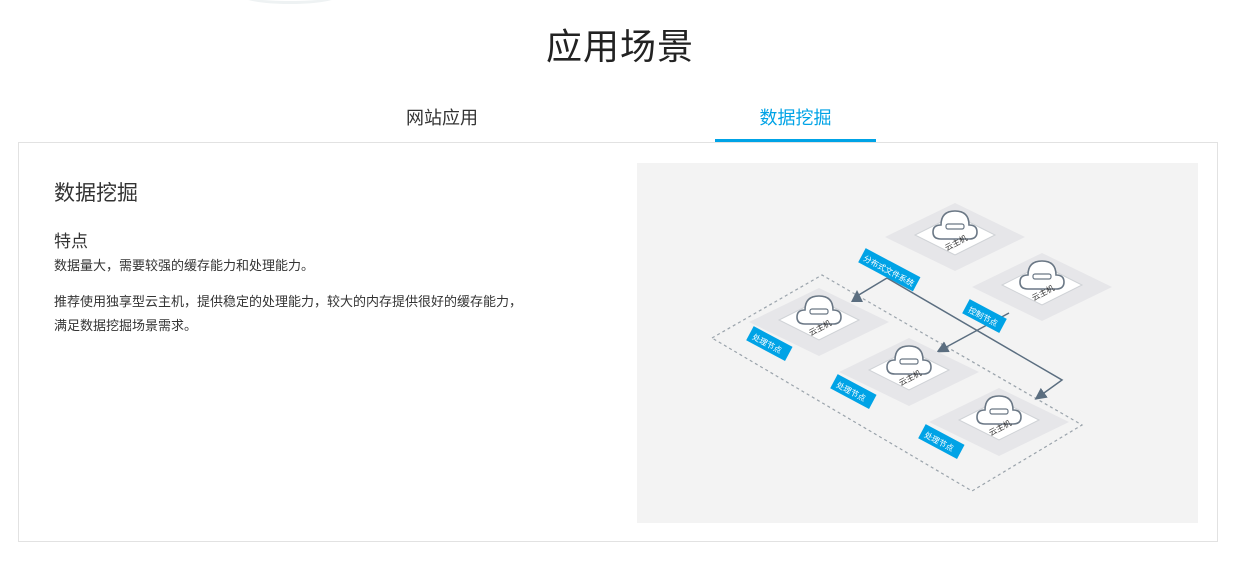 This screenshot has height=563, width=1240. I want to click on feature-description: 数据量大，需要较强的缓存能力和处理能力。, so click(184, 266).